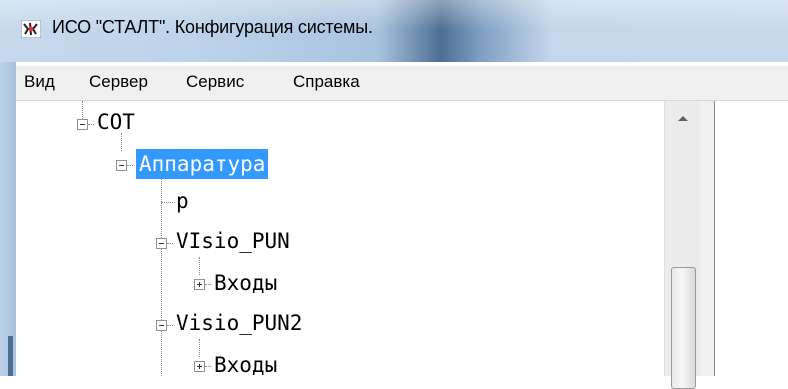  What do you see at coordinates (682, 245) in the screenshot?
I see `tree-scrollbar` at bounding box center [682, 245].